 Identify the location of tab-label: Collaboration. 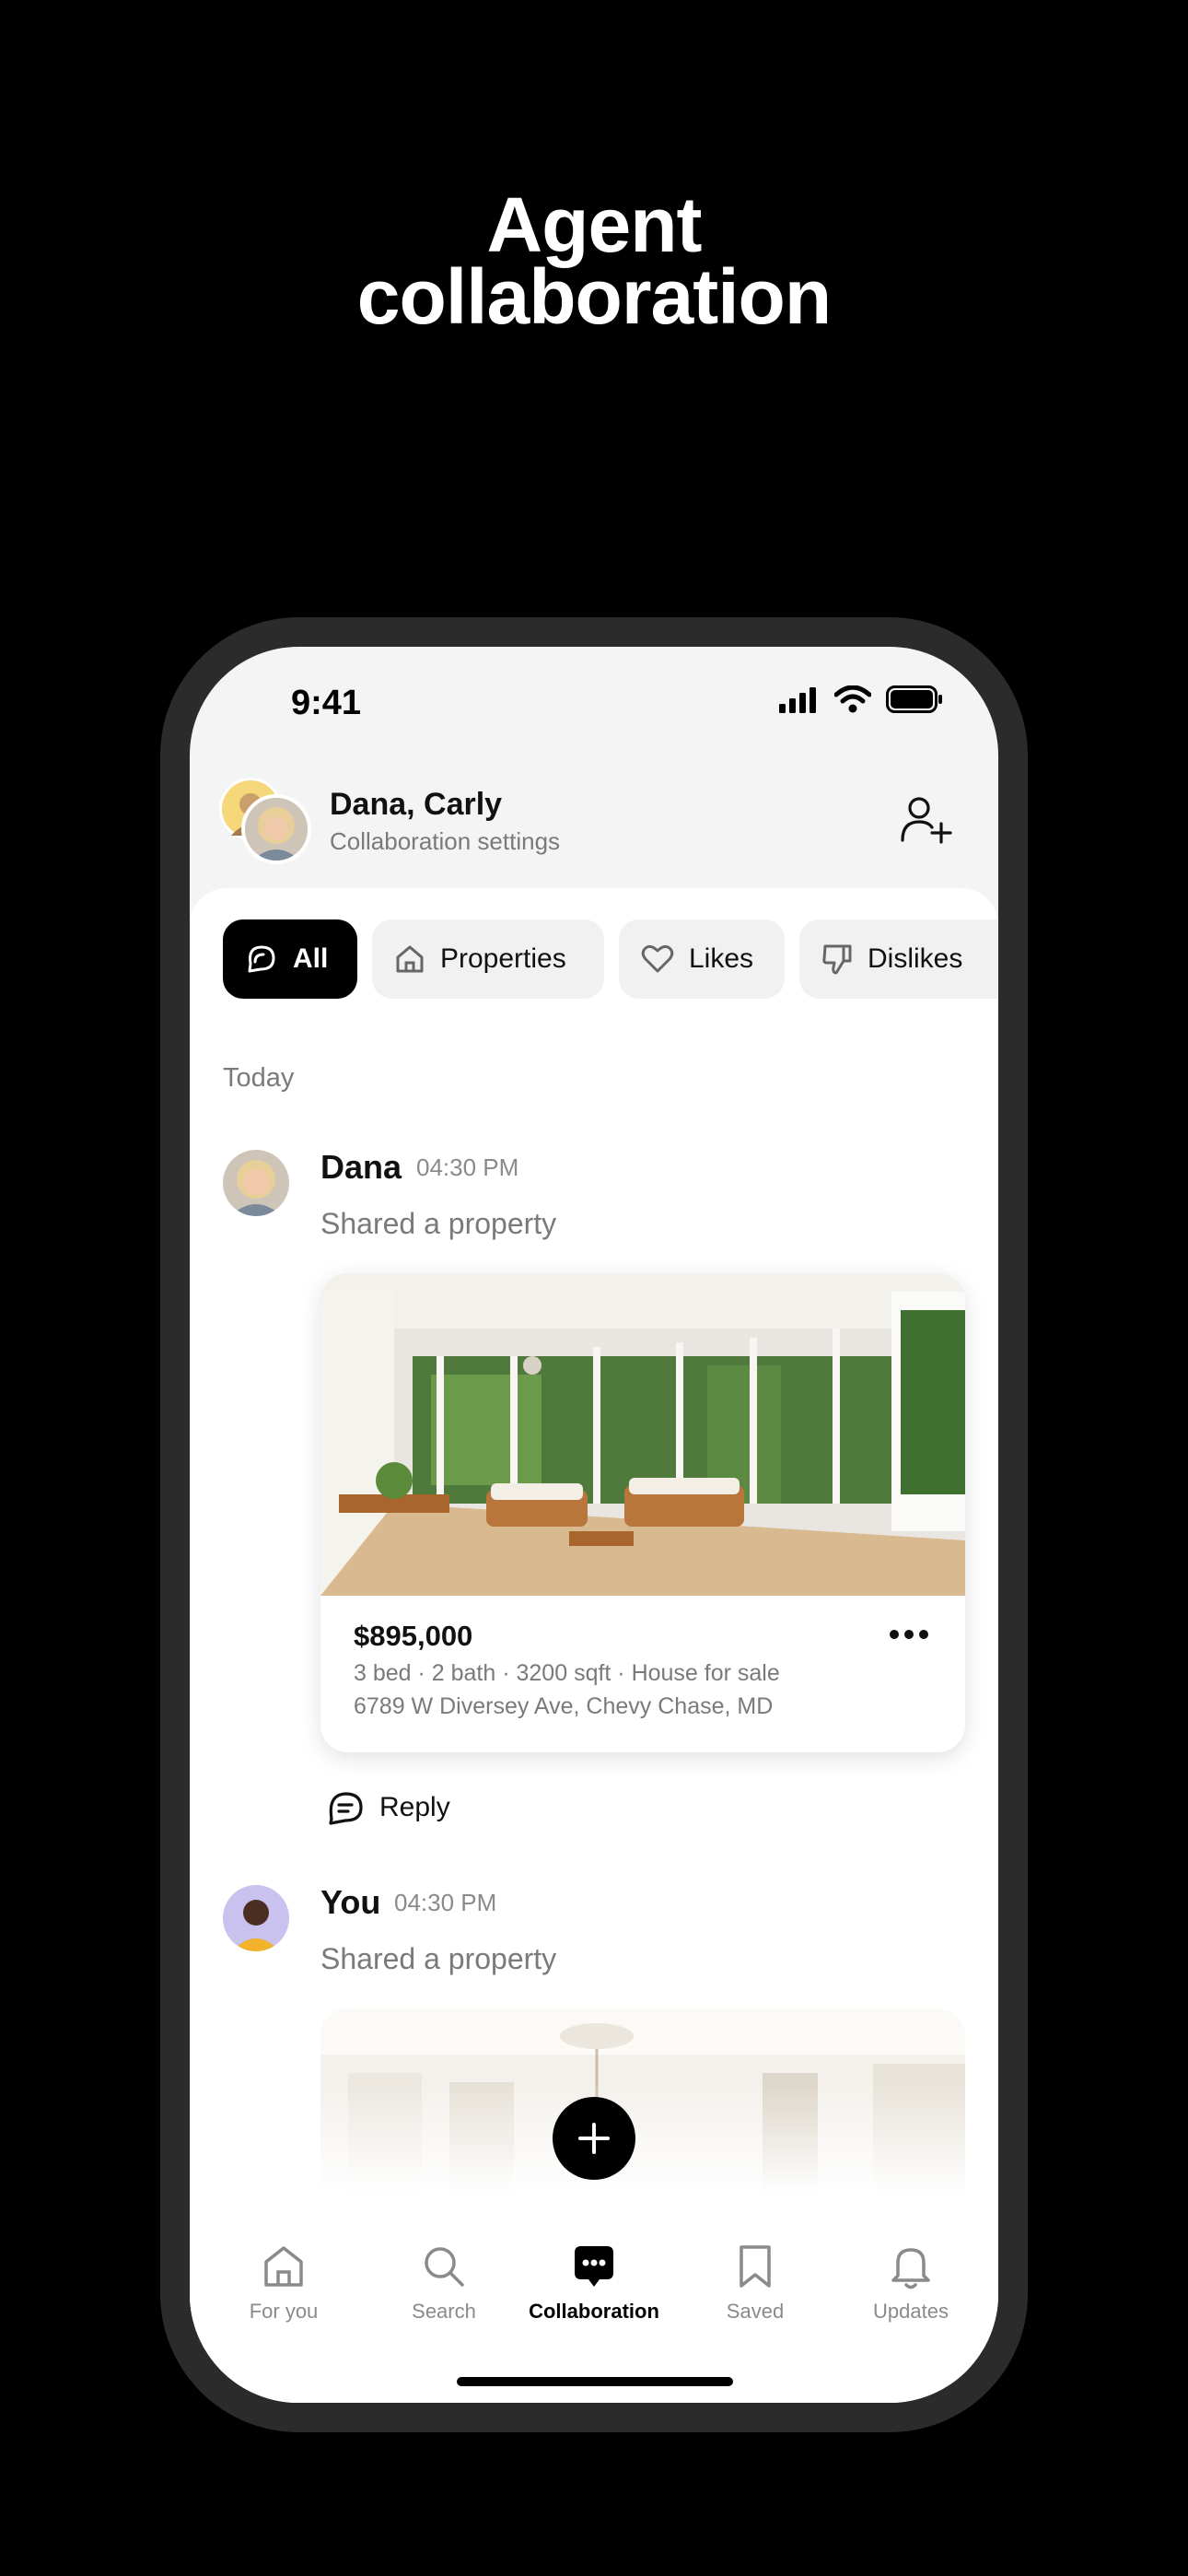
(594, 2311).